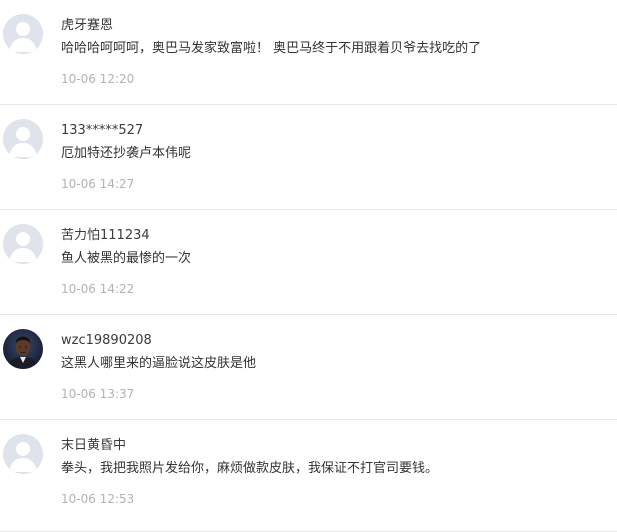 The width and height of the screenshot is (617, 532). I want to click on comment-time: 10-06 12:20, so click(98, 79).